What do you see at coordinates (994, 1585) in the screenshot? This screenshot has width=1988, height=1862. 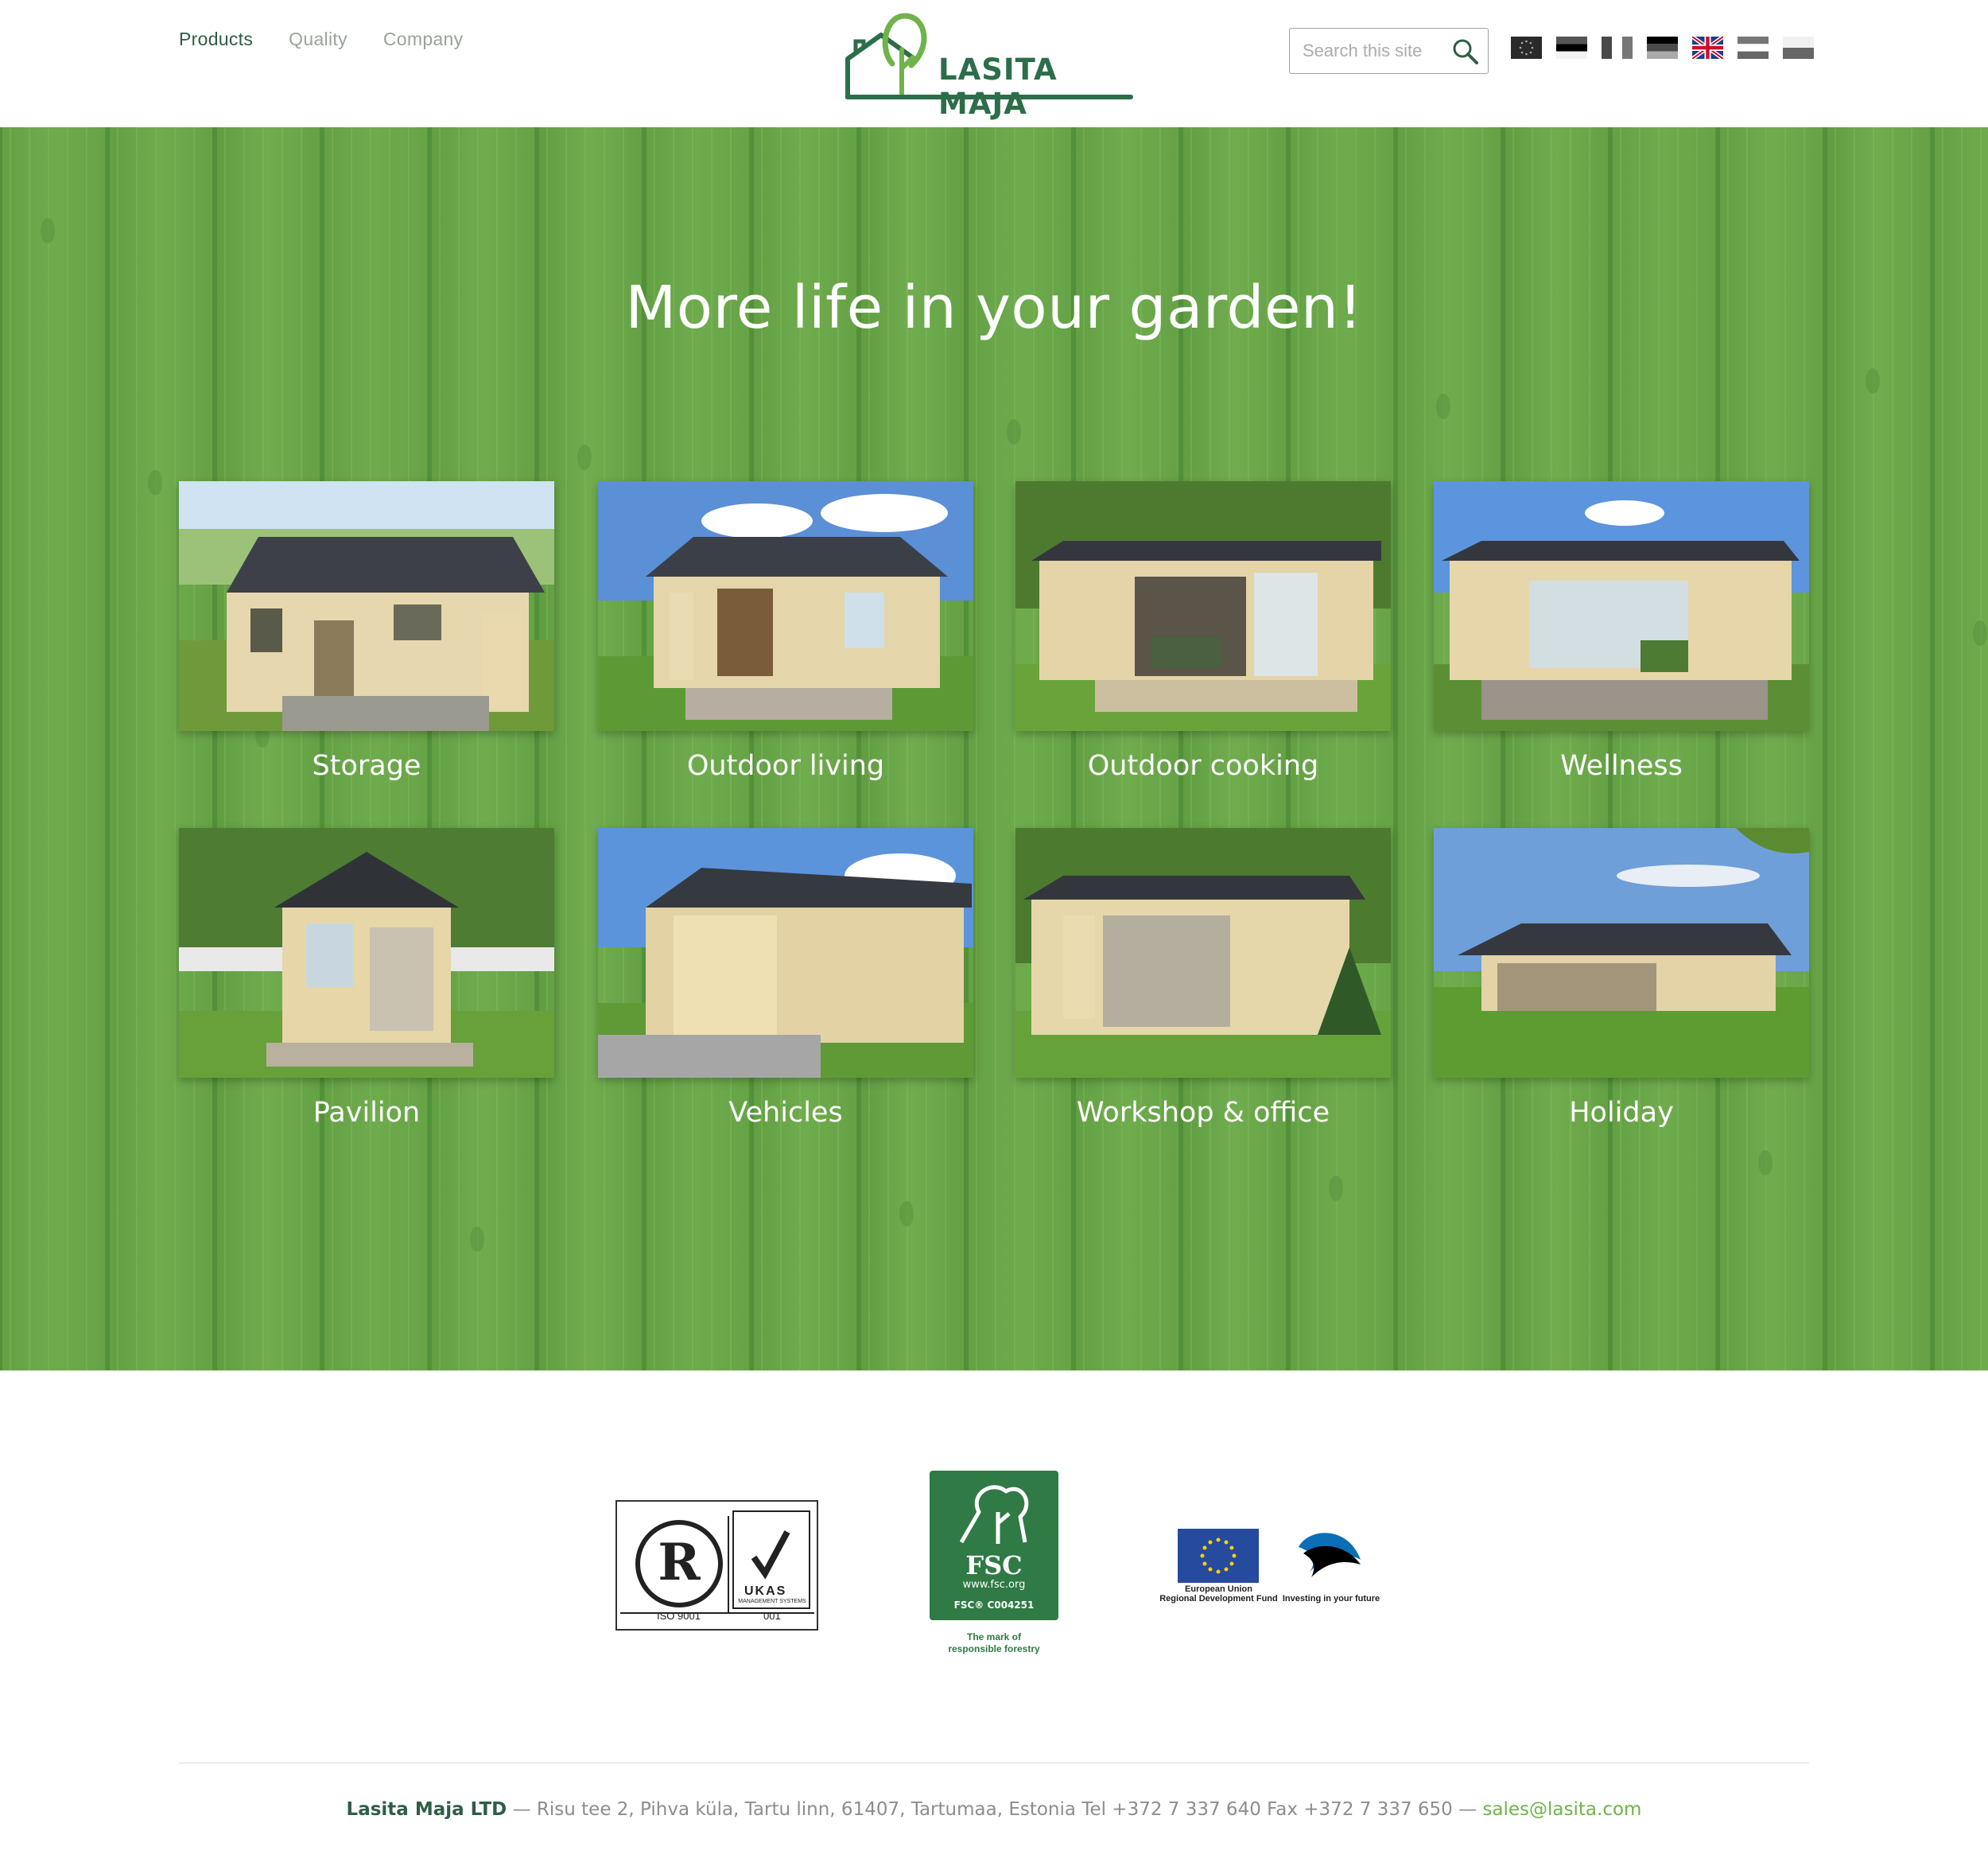 I see `fsc-url: www.fsc.org` at bounding box center [994, 1585].